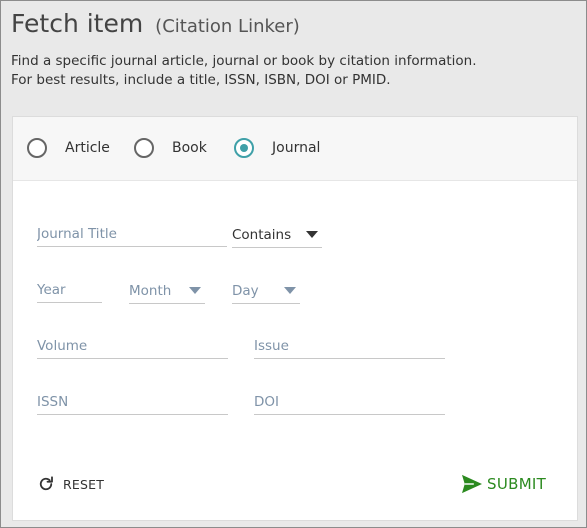  I want to click on radio-label-journal: Journal, so click(296, 148).